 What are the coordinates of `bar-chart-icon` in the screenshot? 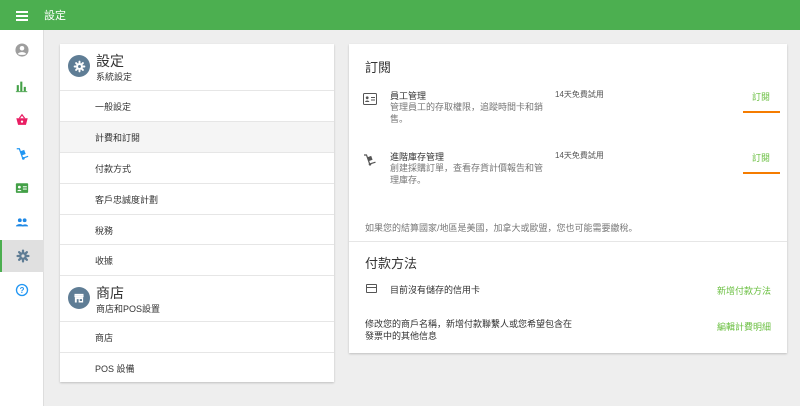 It's located at (21, 87).